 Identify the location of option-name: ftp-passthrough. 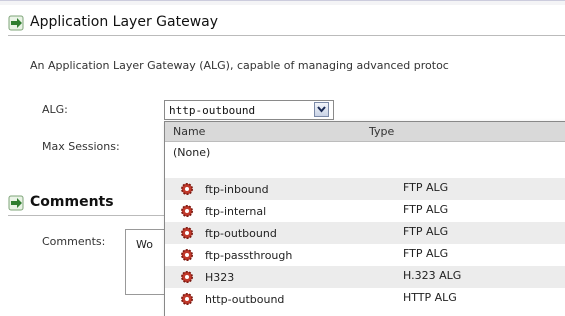
(249, 255).